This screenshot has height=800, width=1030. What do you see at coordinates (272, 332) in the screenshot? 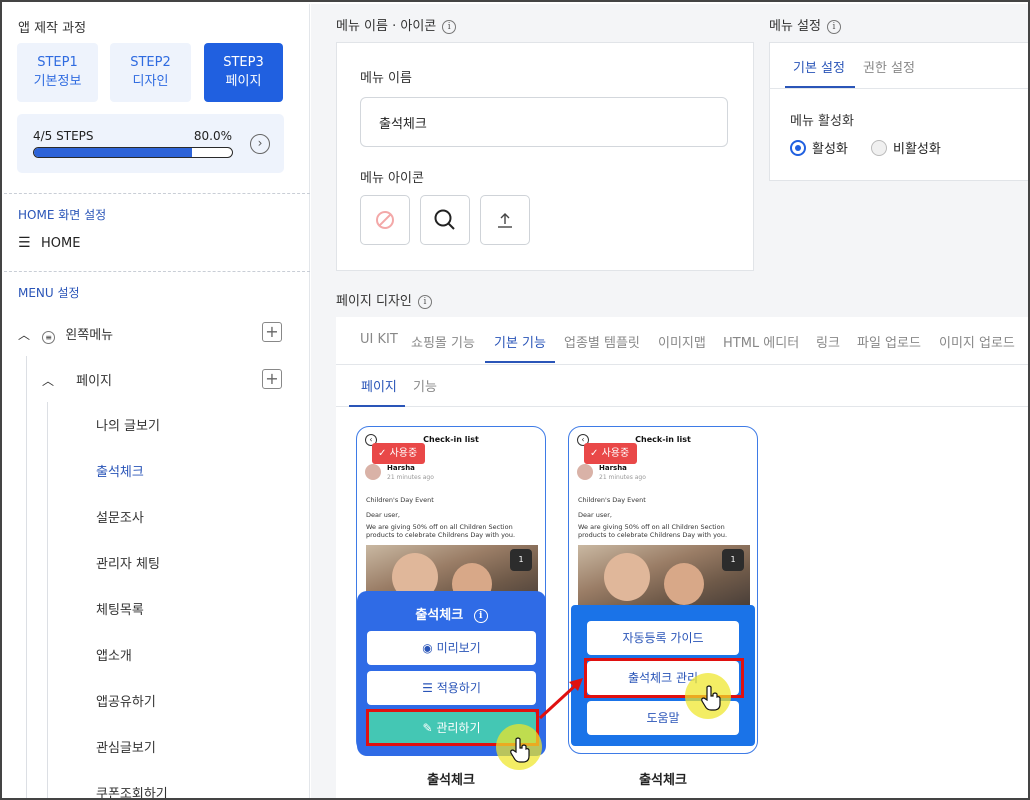
I see `add-menu-button: +` at bounding box center [272, 332].